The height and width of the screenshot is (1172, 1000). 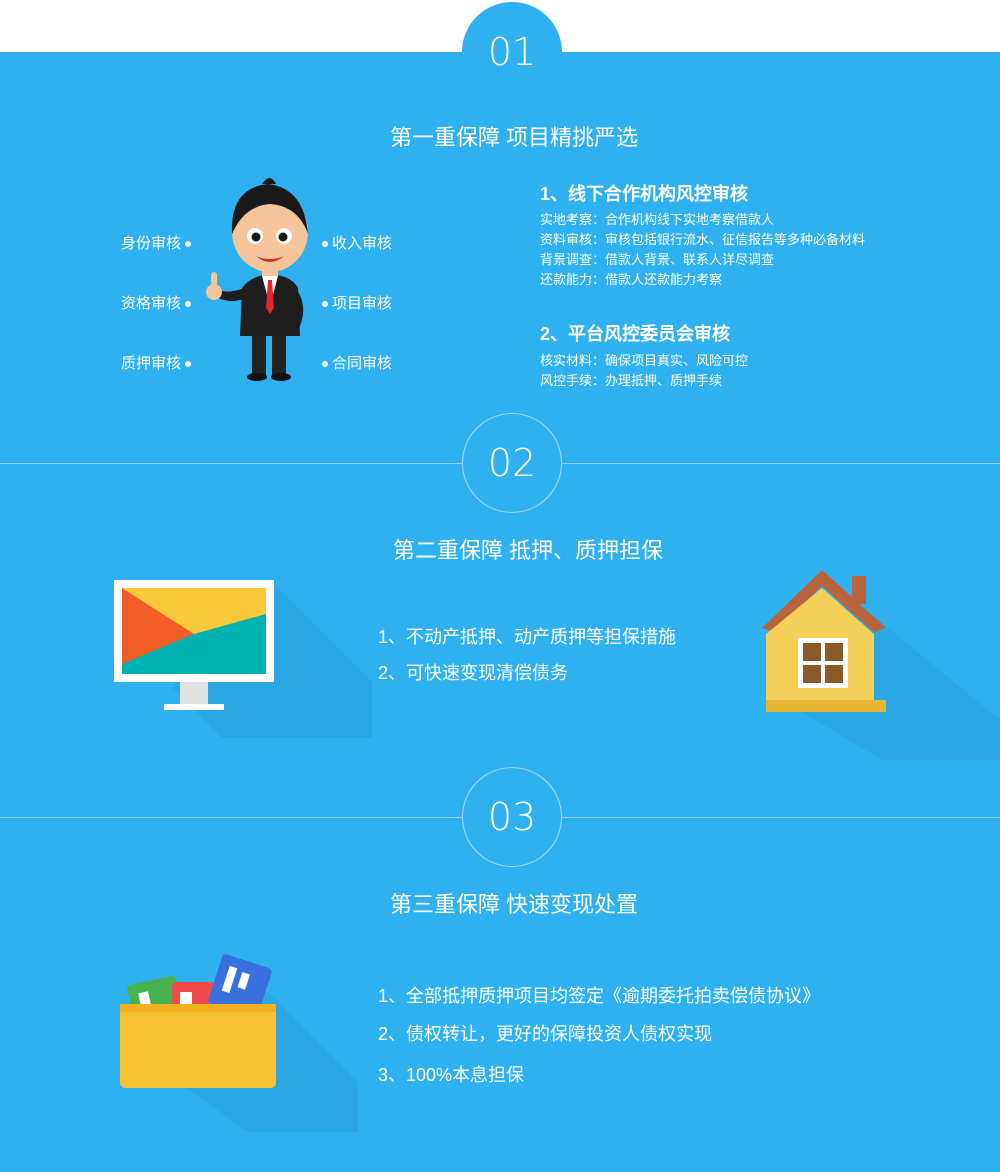 I want to click on monitor-icon, so click(x=243, y=659).